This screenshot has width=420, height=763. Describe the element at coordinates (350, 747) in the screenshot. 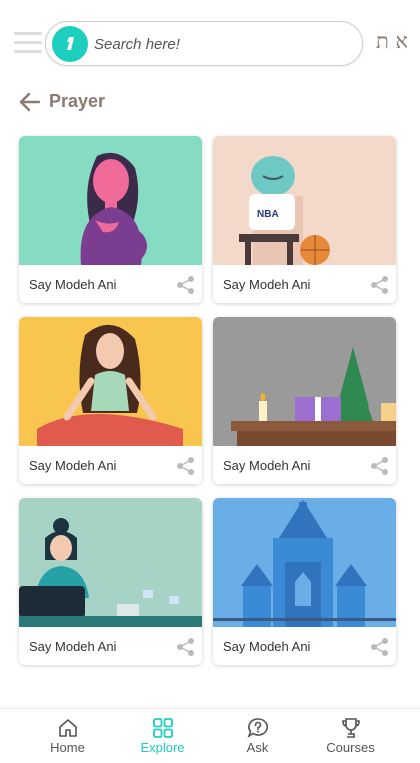

I see `nav-label: Courses` at that location.